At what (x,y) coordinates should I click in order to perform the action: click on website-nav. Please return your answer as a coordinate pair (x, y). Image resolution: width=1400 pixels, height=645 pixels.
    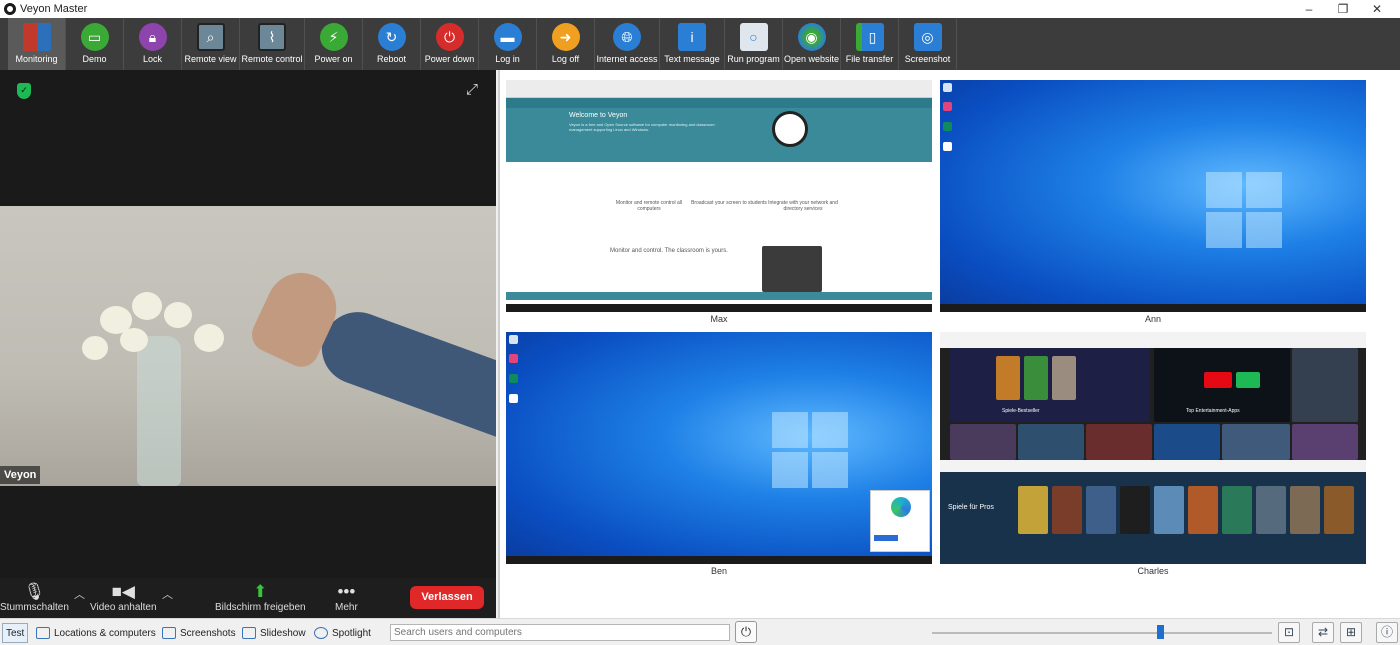
    Looking at the image, I should click on (719, 103).